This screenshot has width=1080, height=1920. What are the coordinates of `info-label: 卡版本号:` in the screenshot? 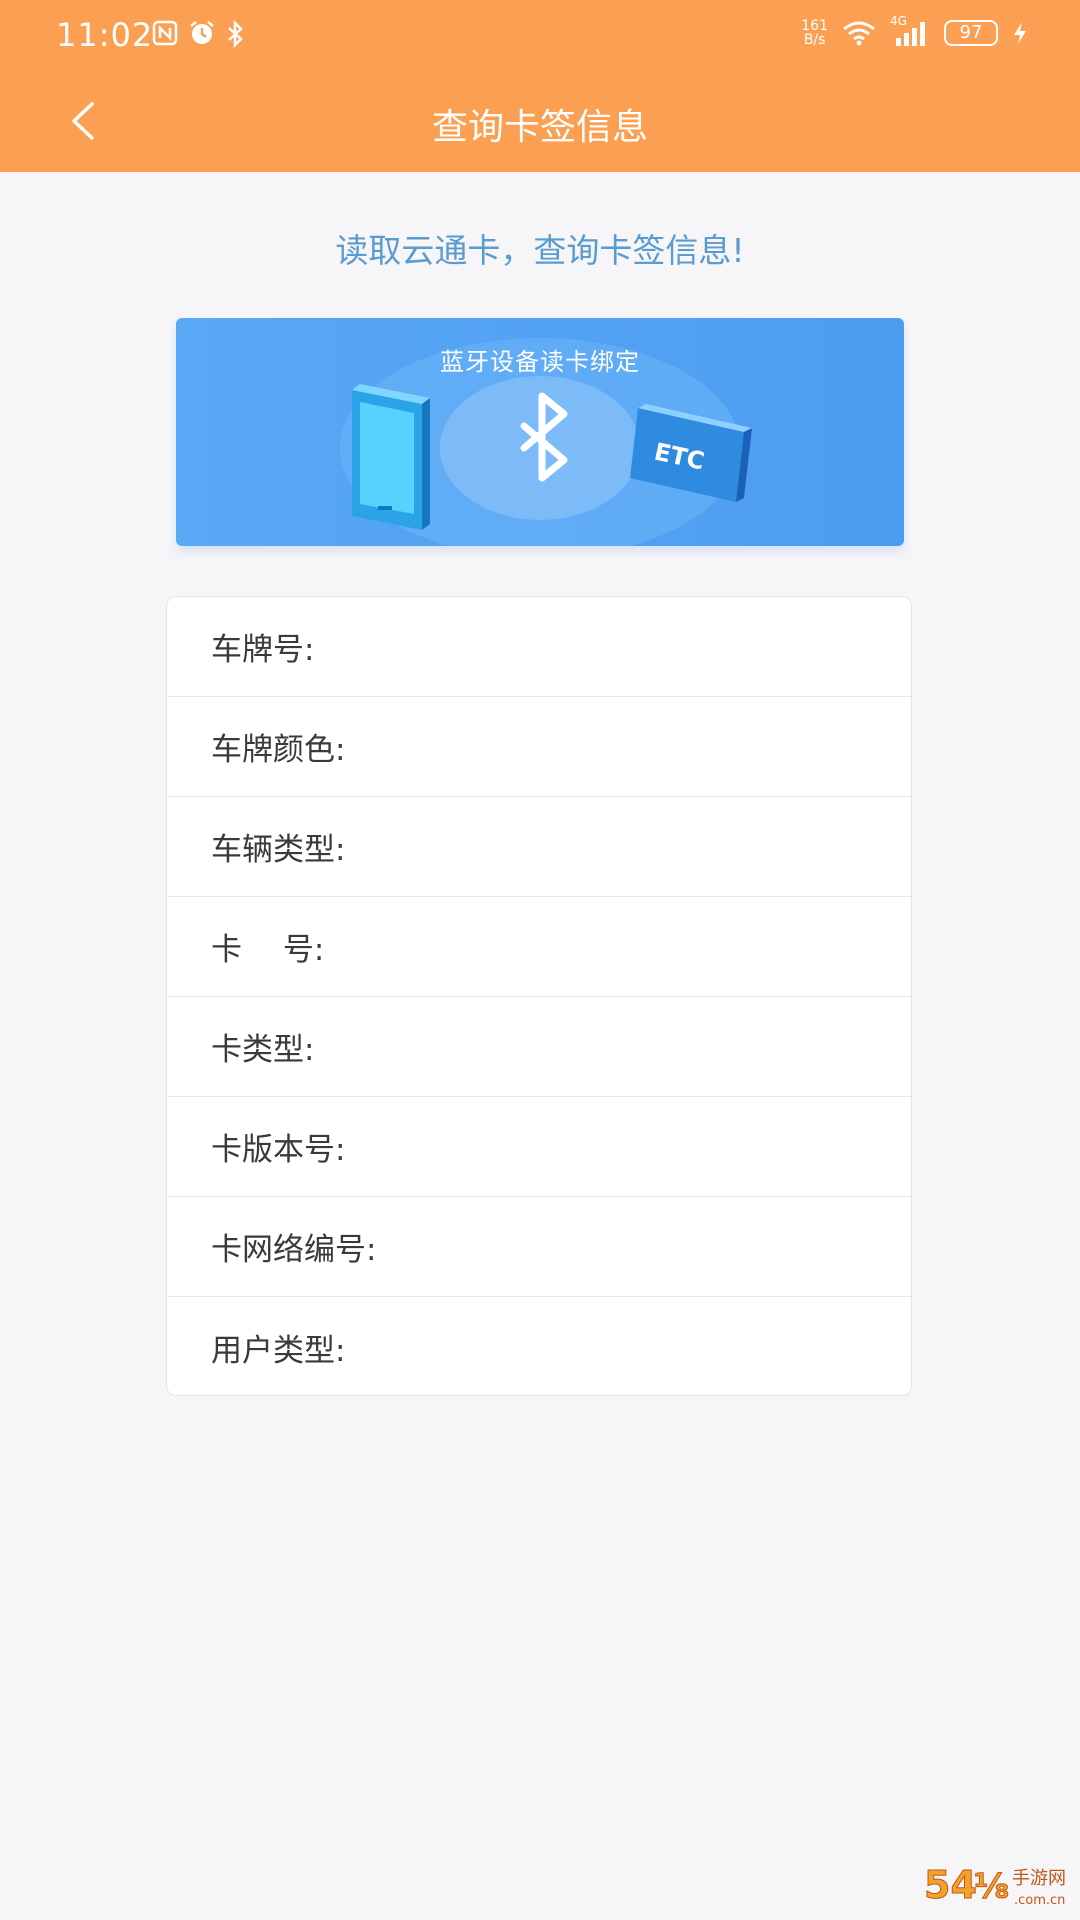 It's located at (278, 1150).